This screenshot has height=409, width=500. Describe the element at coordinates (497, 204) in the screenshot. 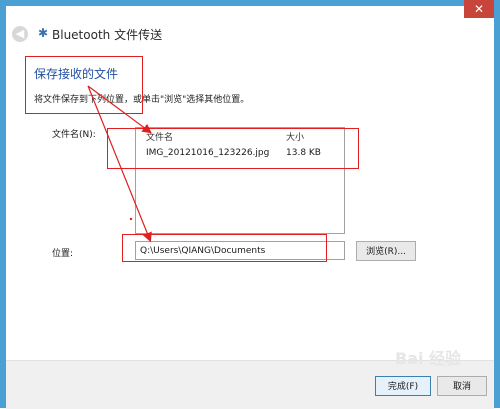

I see `window-frame-right` at that location.